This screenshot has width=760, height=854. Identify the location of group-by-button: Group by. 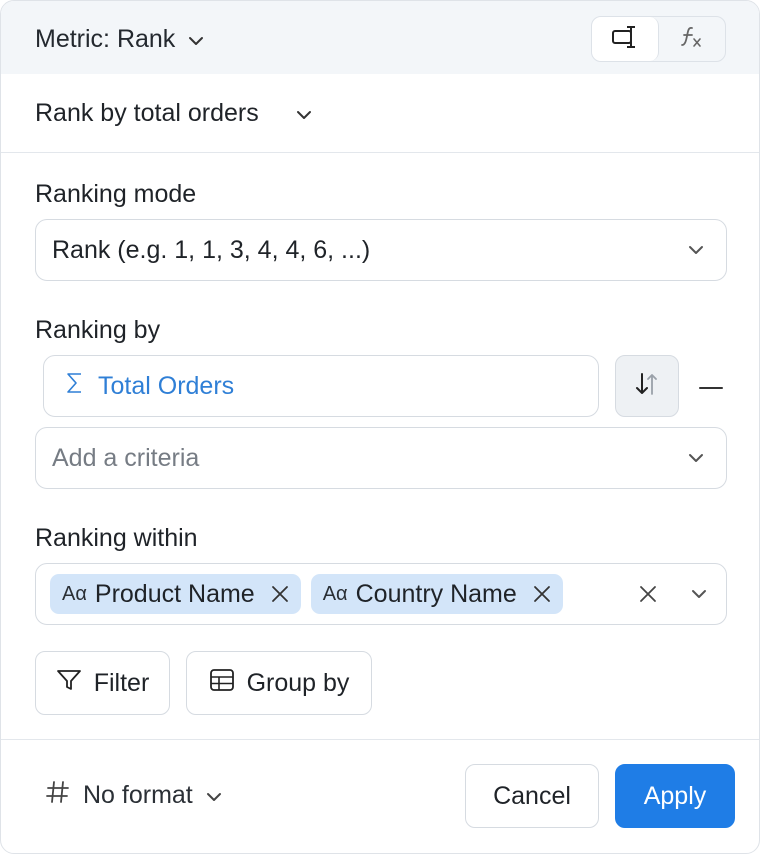
(279, 683).